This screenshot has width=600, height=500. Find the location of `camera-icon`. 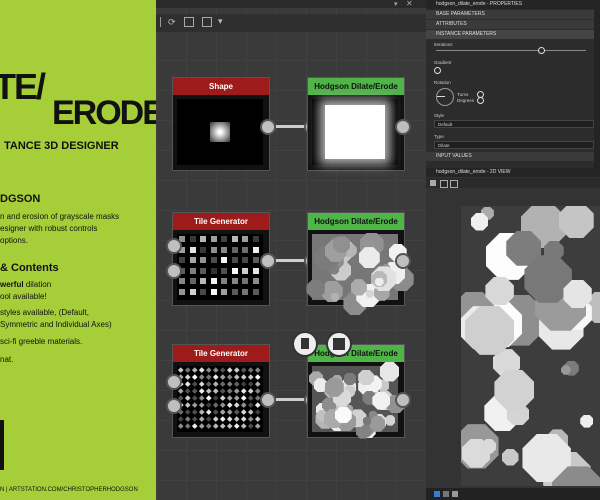

camera-icon is located at coordinates (433, 183).